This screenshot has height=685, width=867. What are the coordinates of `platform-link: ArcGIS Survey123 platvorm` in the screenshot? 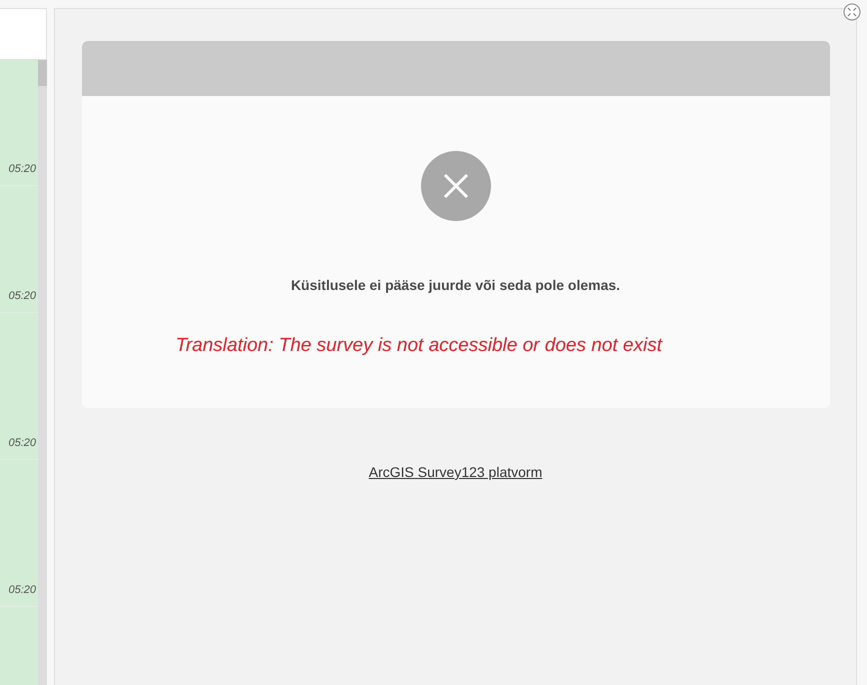 It's located at (455, 472).